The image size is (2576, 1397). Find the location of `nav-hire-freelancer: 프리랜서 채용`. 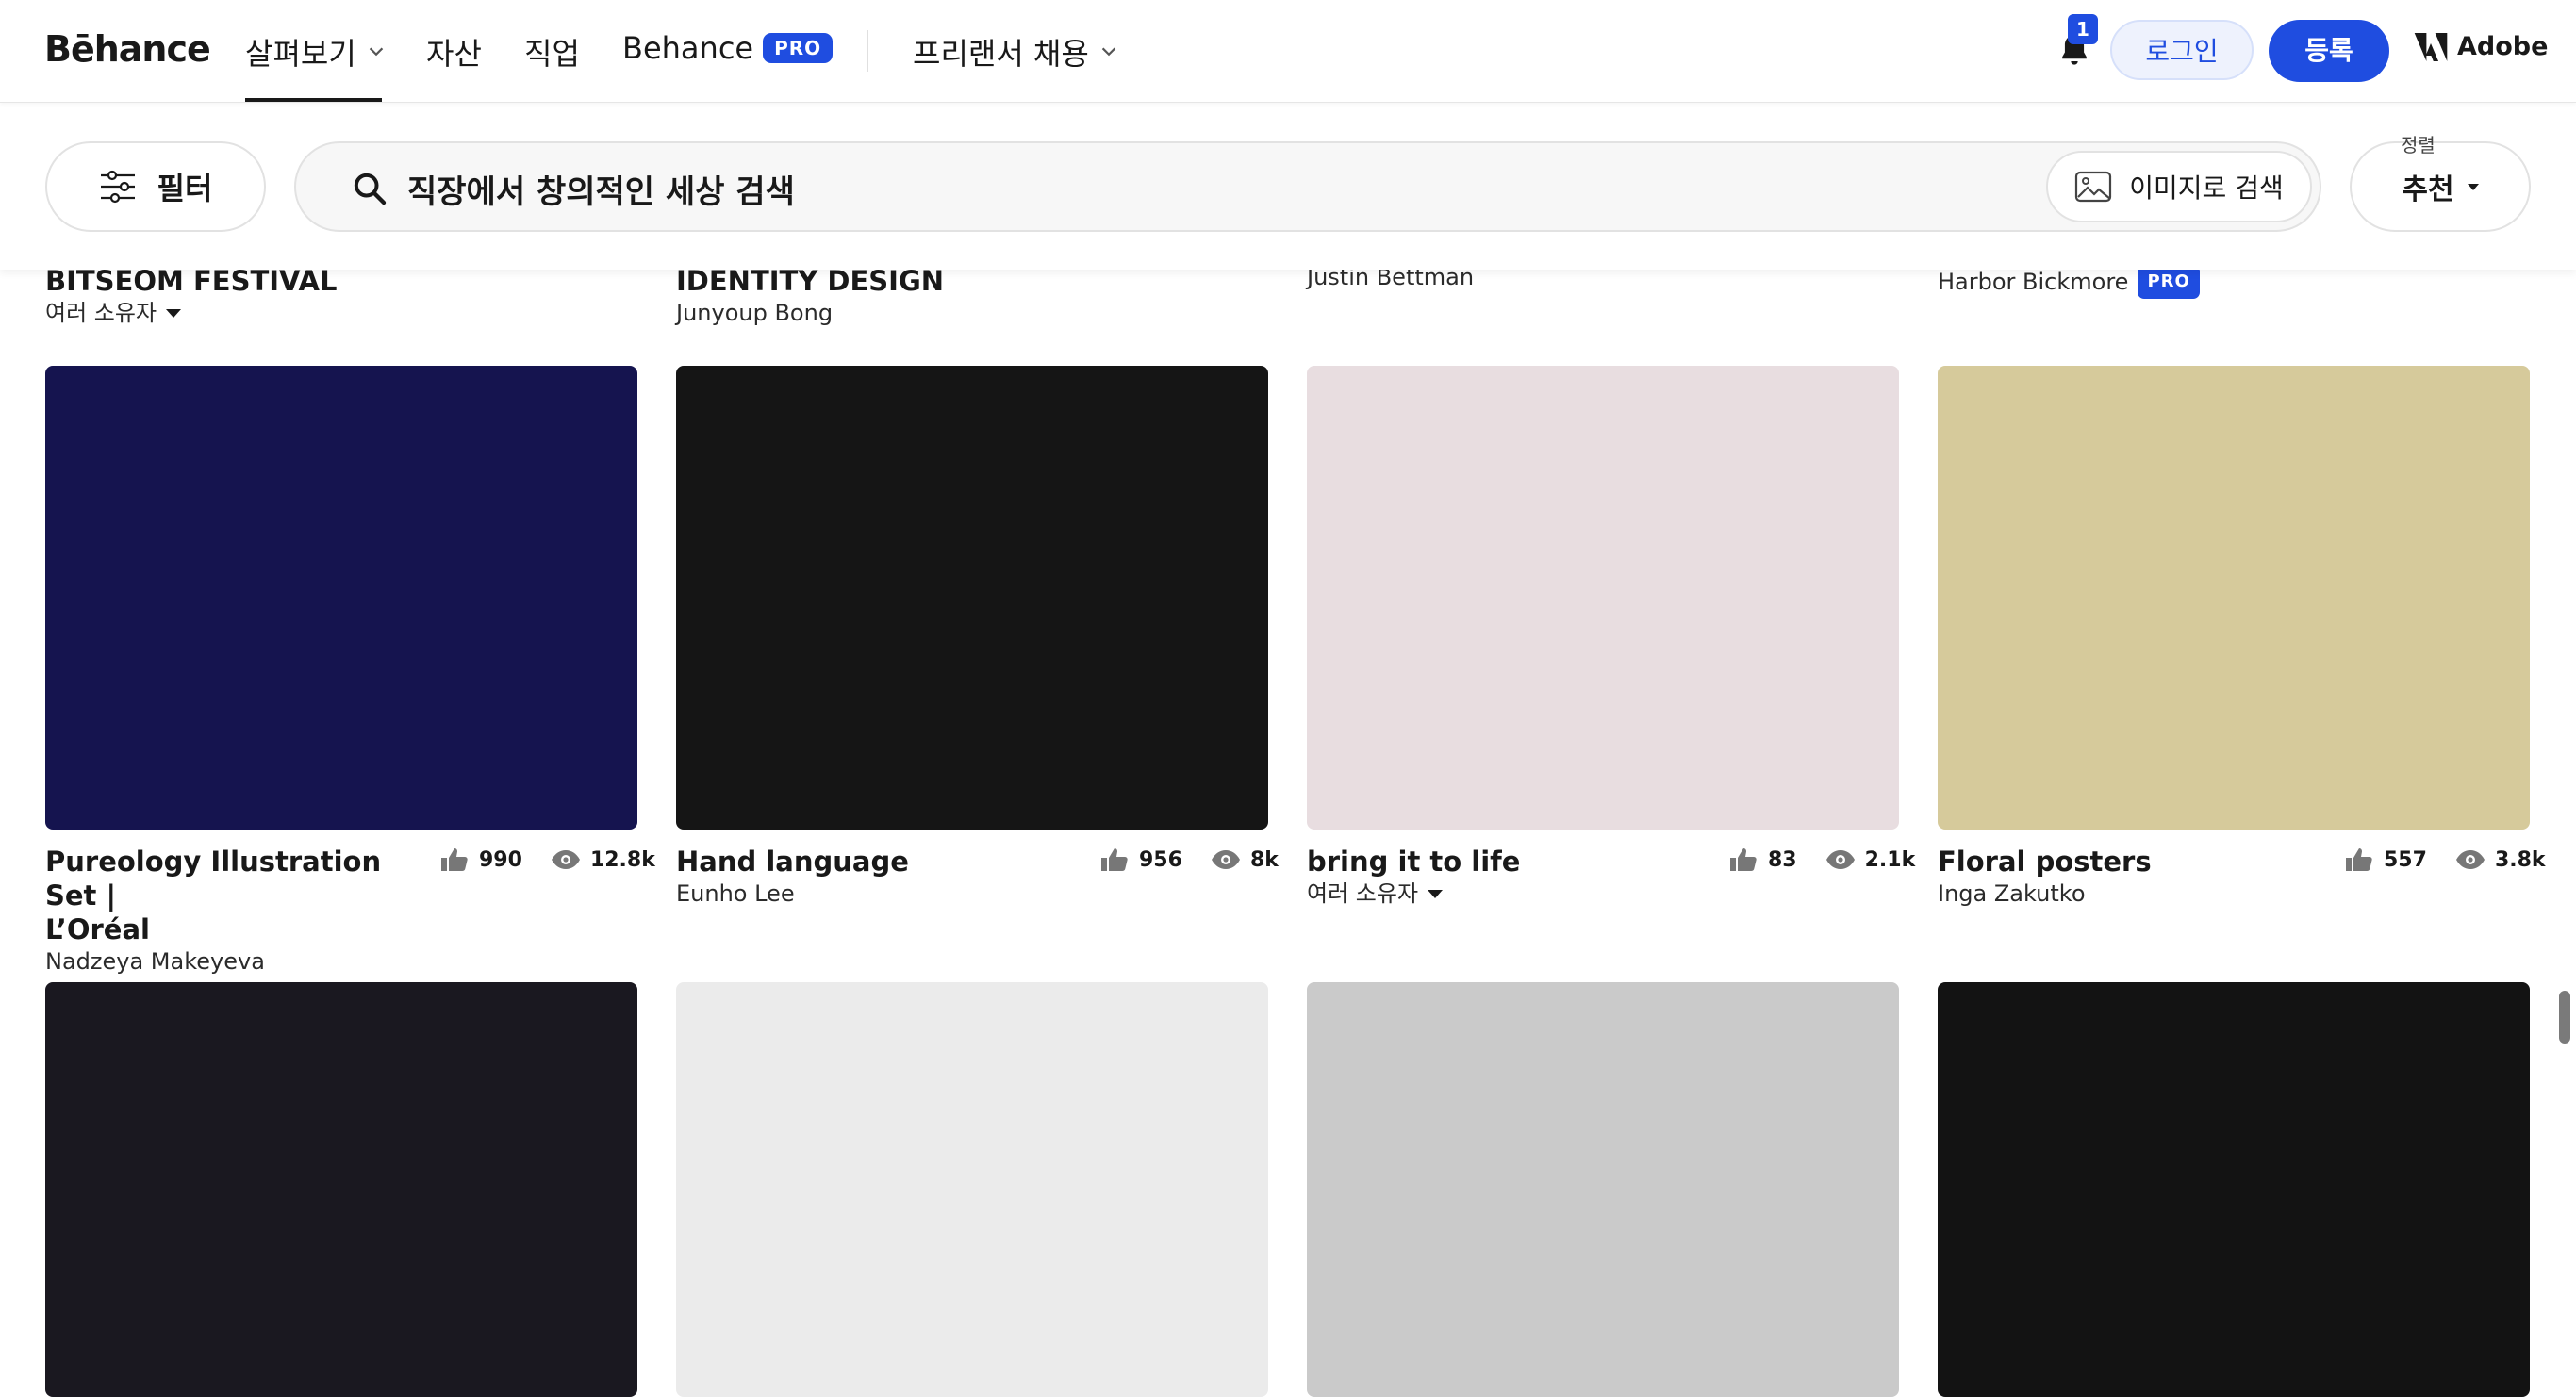

nav-hire-freelancer: 프리랜서 채용 is located at coordinates (1016, 52).